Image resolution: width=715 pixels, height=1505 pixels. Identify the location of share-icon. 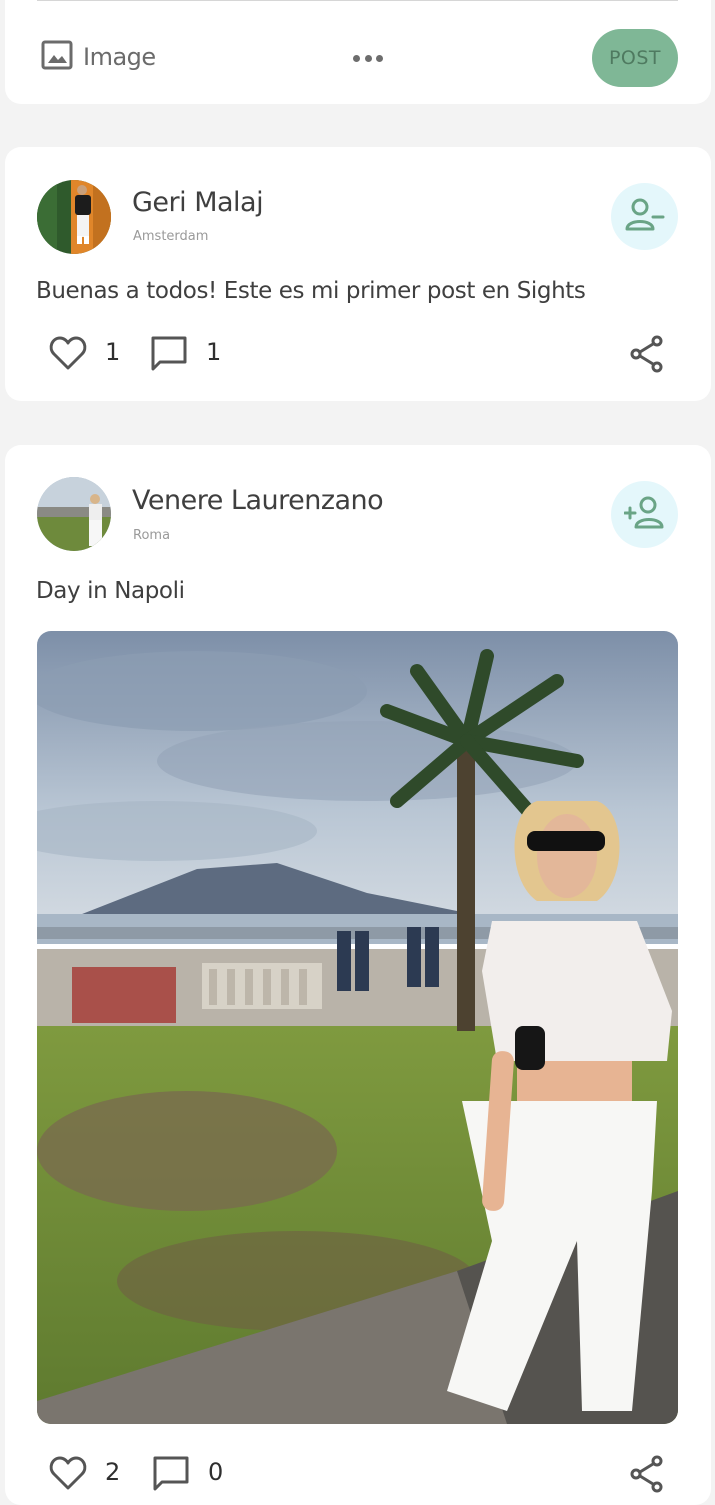
(647, 356).